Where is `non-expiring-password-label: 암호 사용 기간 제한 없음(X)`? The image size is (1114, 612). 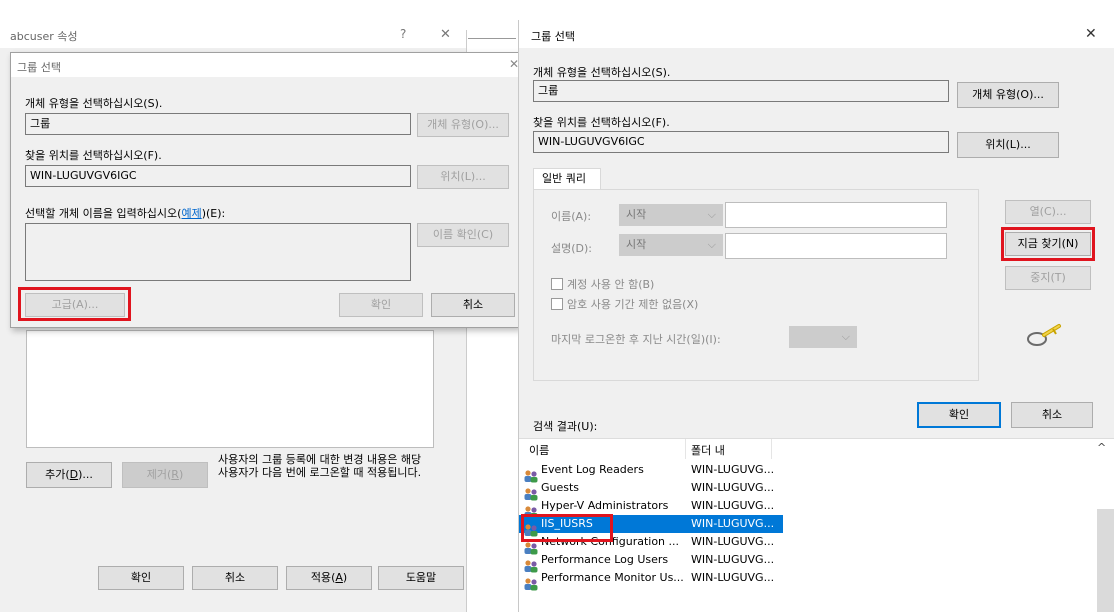
non-expiring-password-label: 암호 사용 기간 제한 없음(X) is located at coordinates (633, 304).